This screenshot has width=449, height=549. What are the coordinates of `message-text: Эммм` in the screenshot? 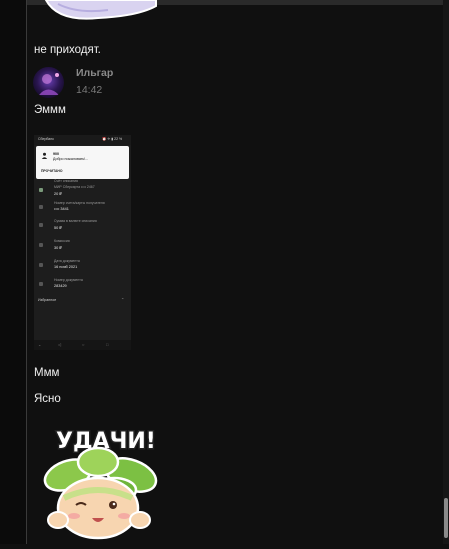 It's located at (50, 110).